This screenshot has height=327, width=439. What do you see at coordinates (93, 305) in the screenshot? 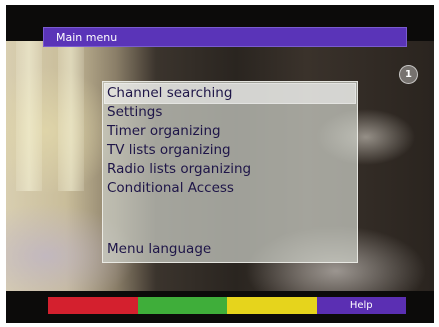
I see `red-key-button` at bounding box center [93, 305].